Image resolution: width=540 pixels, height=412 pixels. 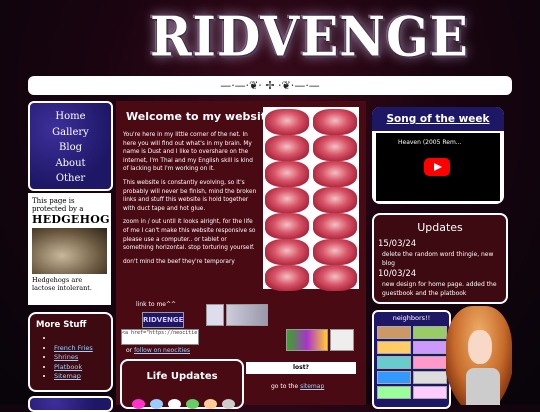 I want to click on link-french-fries: French Fries, so click(x=73, y=348).